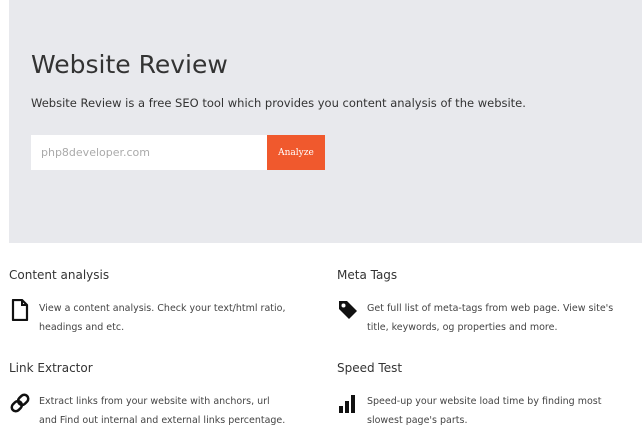  I want to click on analyze-form: Analyze, so click(178, 152).